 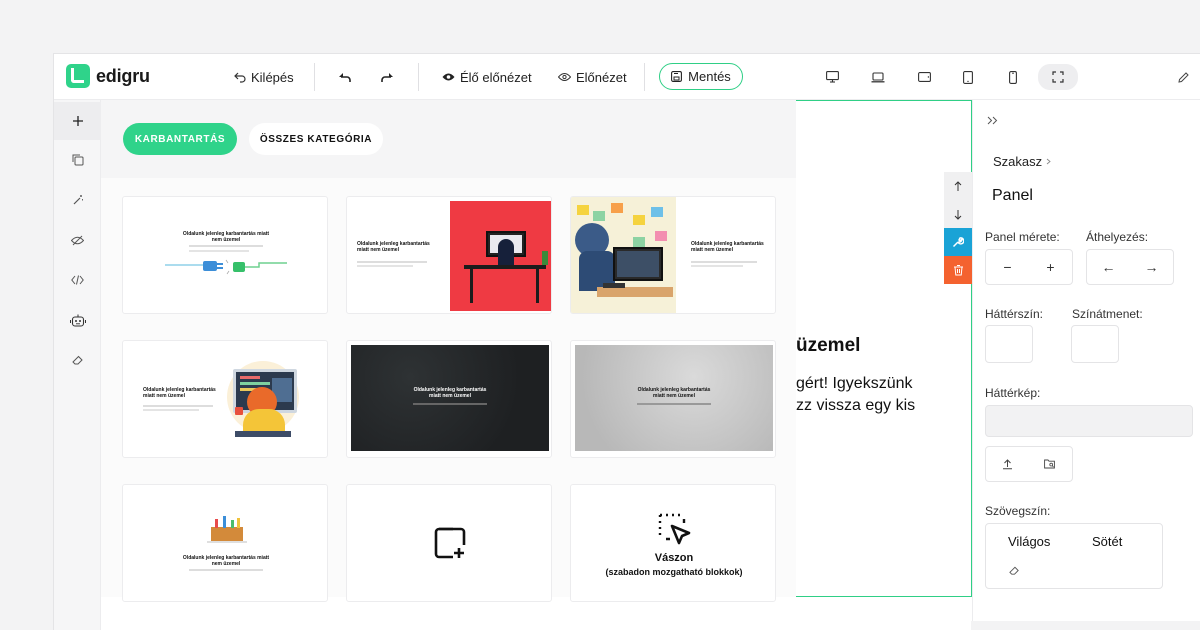 I want to click on move-down-button, so click(x=958, y=214).